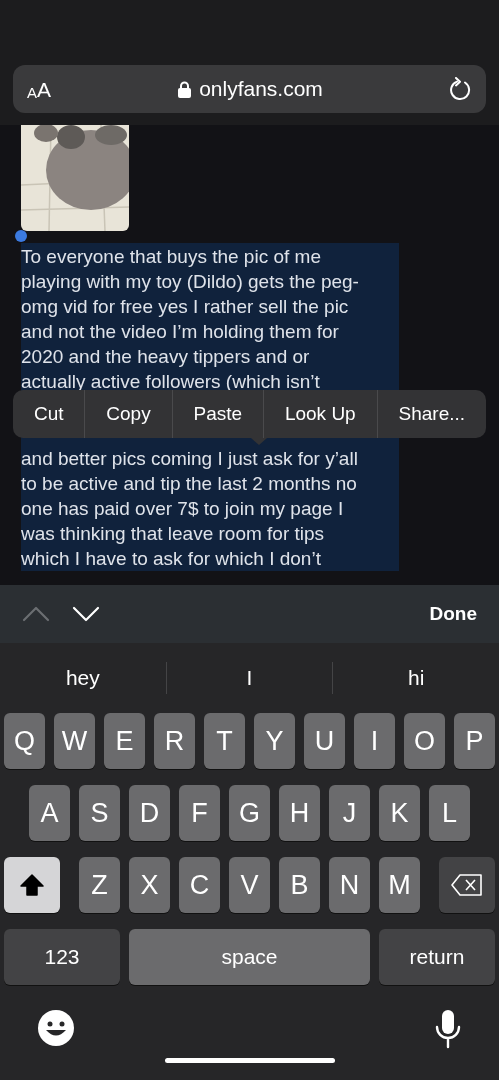 The image size is (499, 1080). What do you see at coordinates (299, 885) in the screenshot?
I see `key: B` at bounding box center [299, 885].